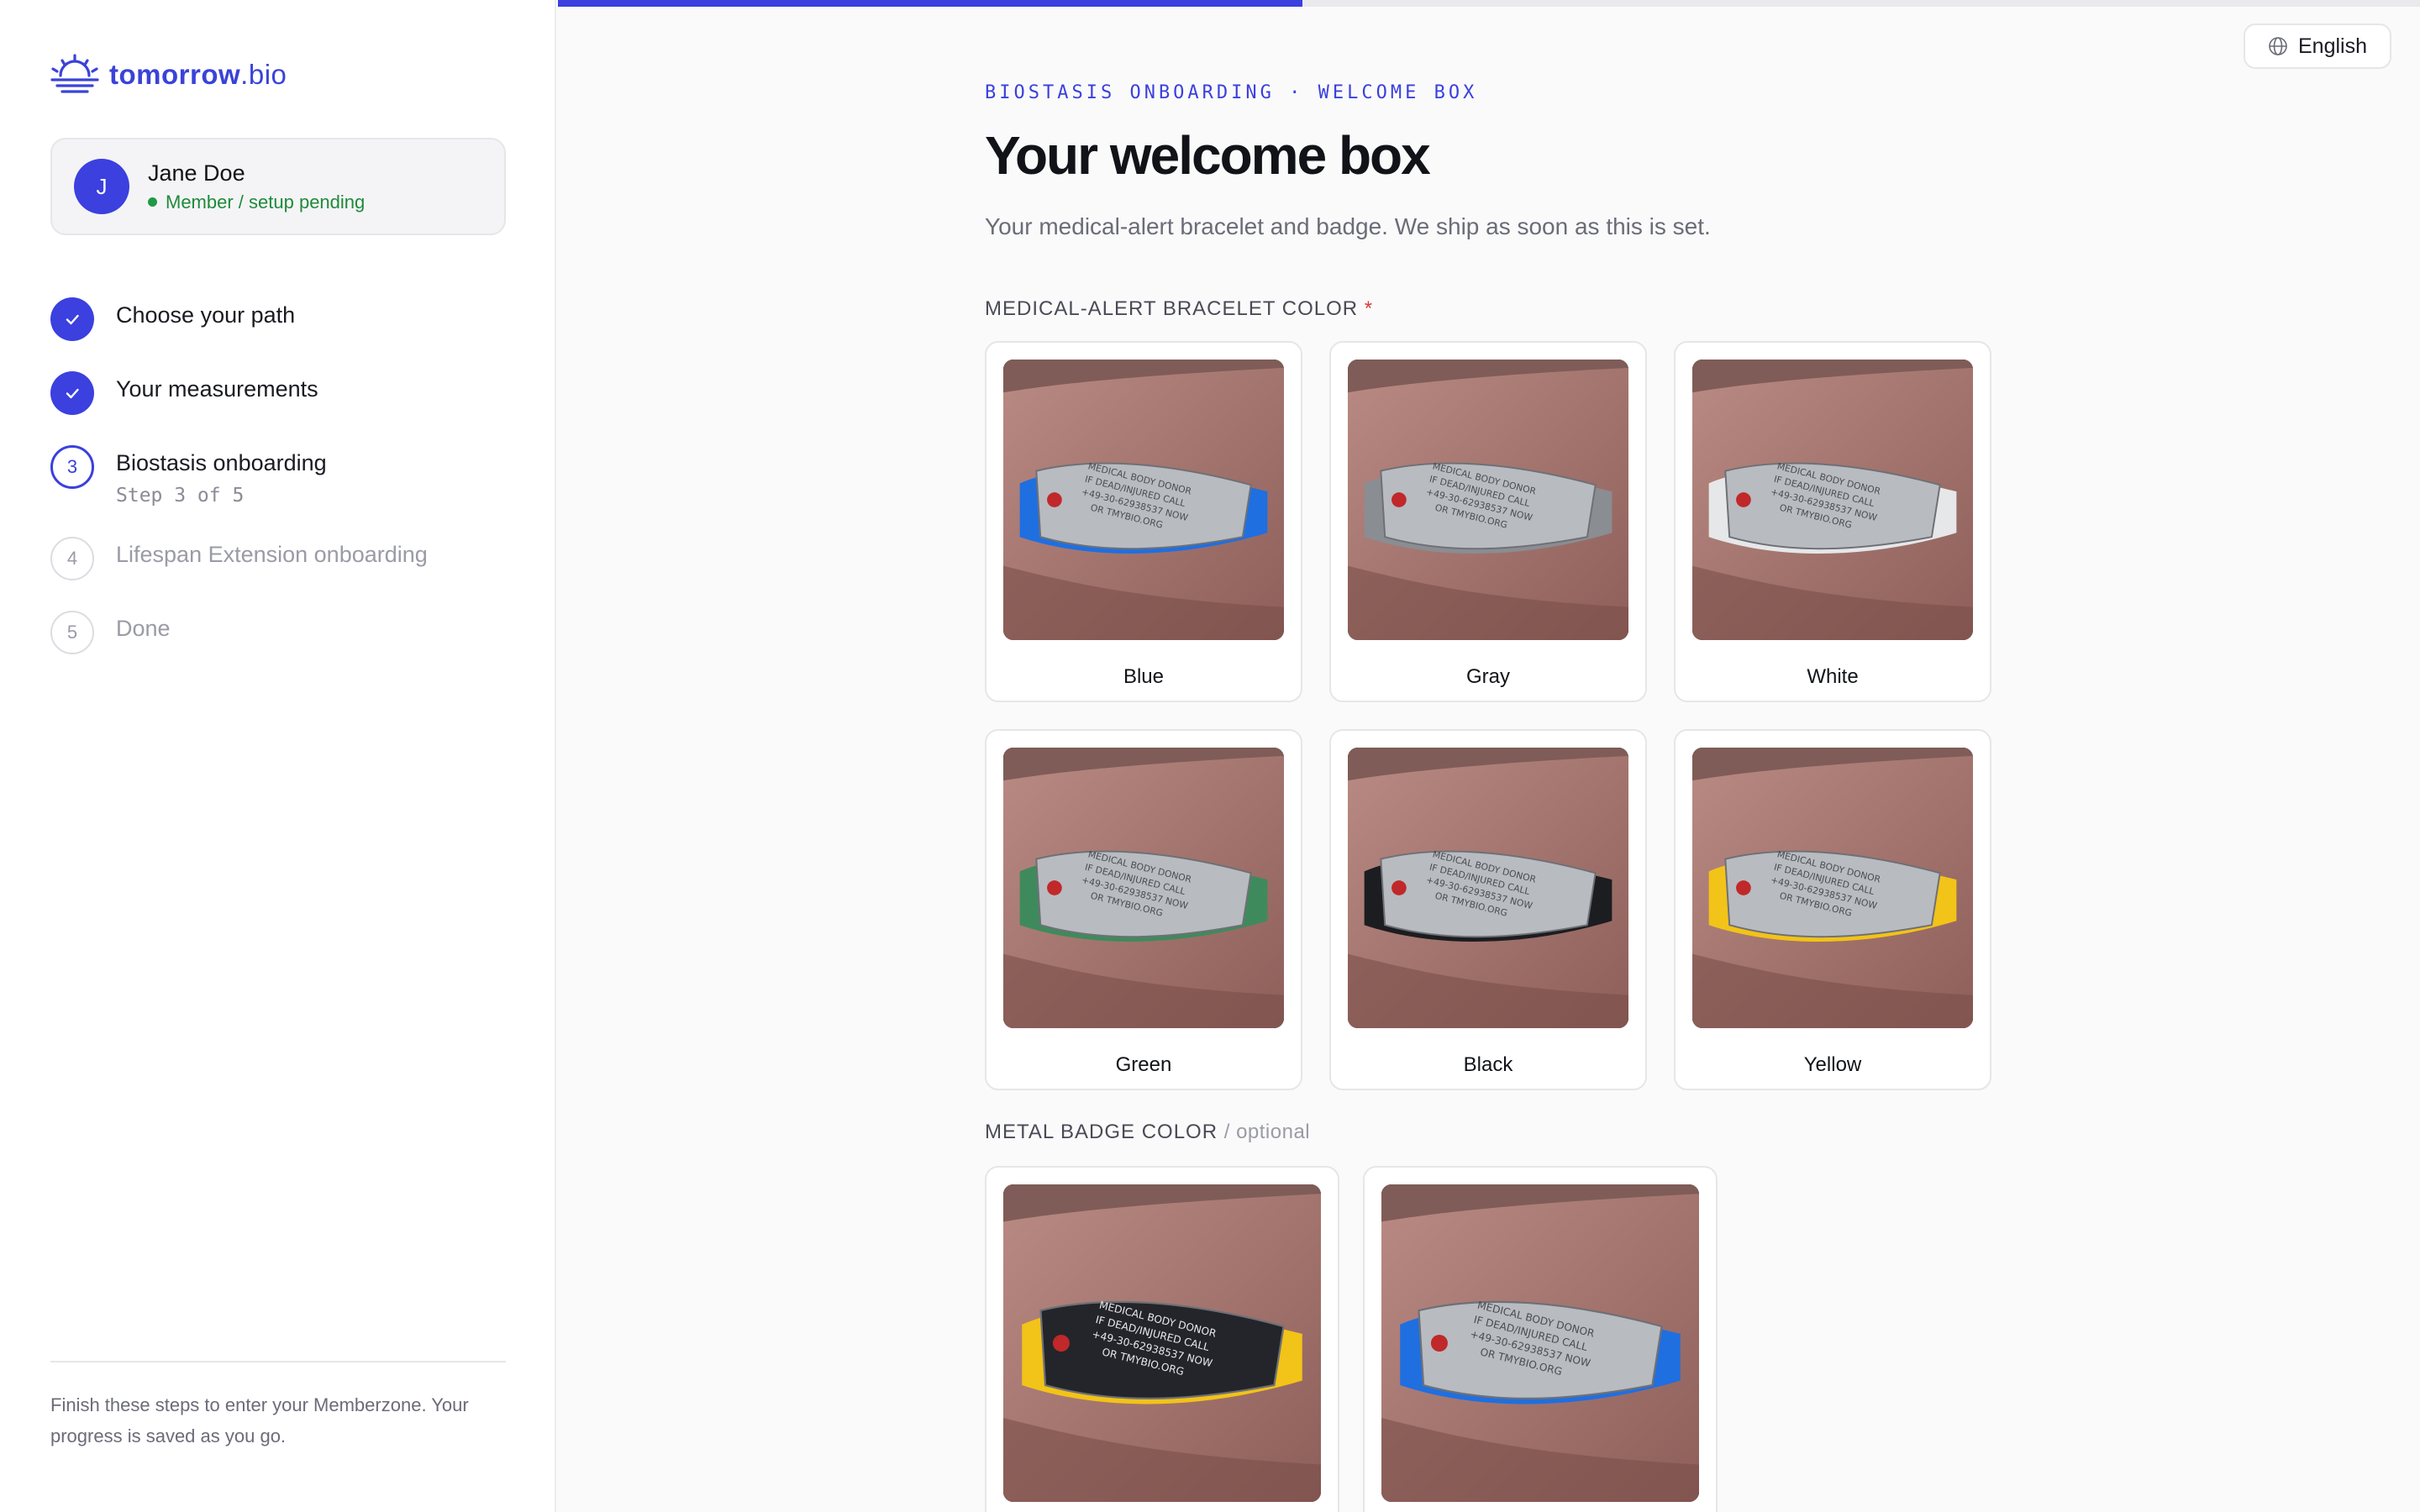 The width and height of the screenshot is (2420, 1512). I want to click on step-choose-path: Choose your path, so click(285, 319).